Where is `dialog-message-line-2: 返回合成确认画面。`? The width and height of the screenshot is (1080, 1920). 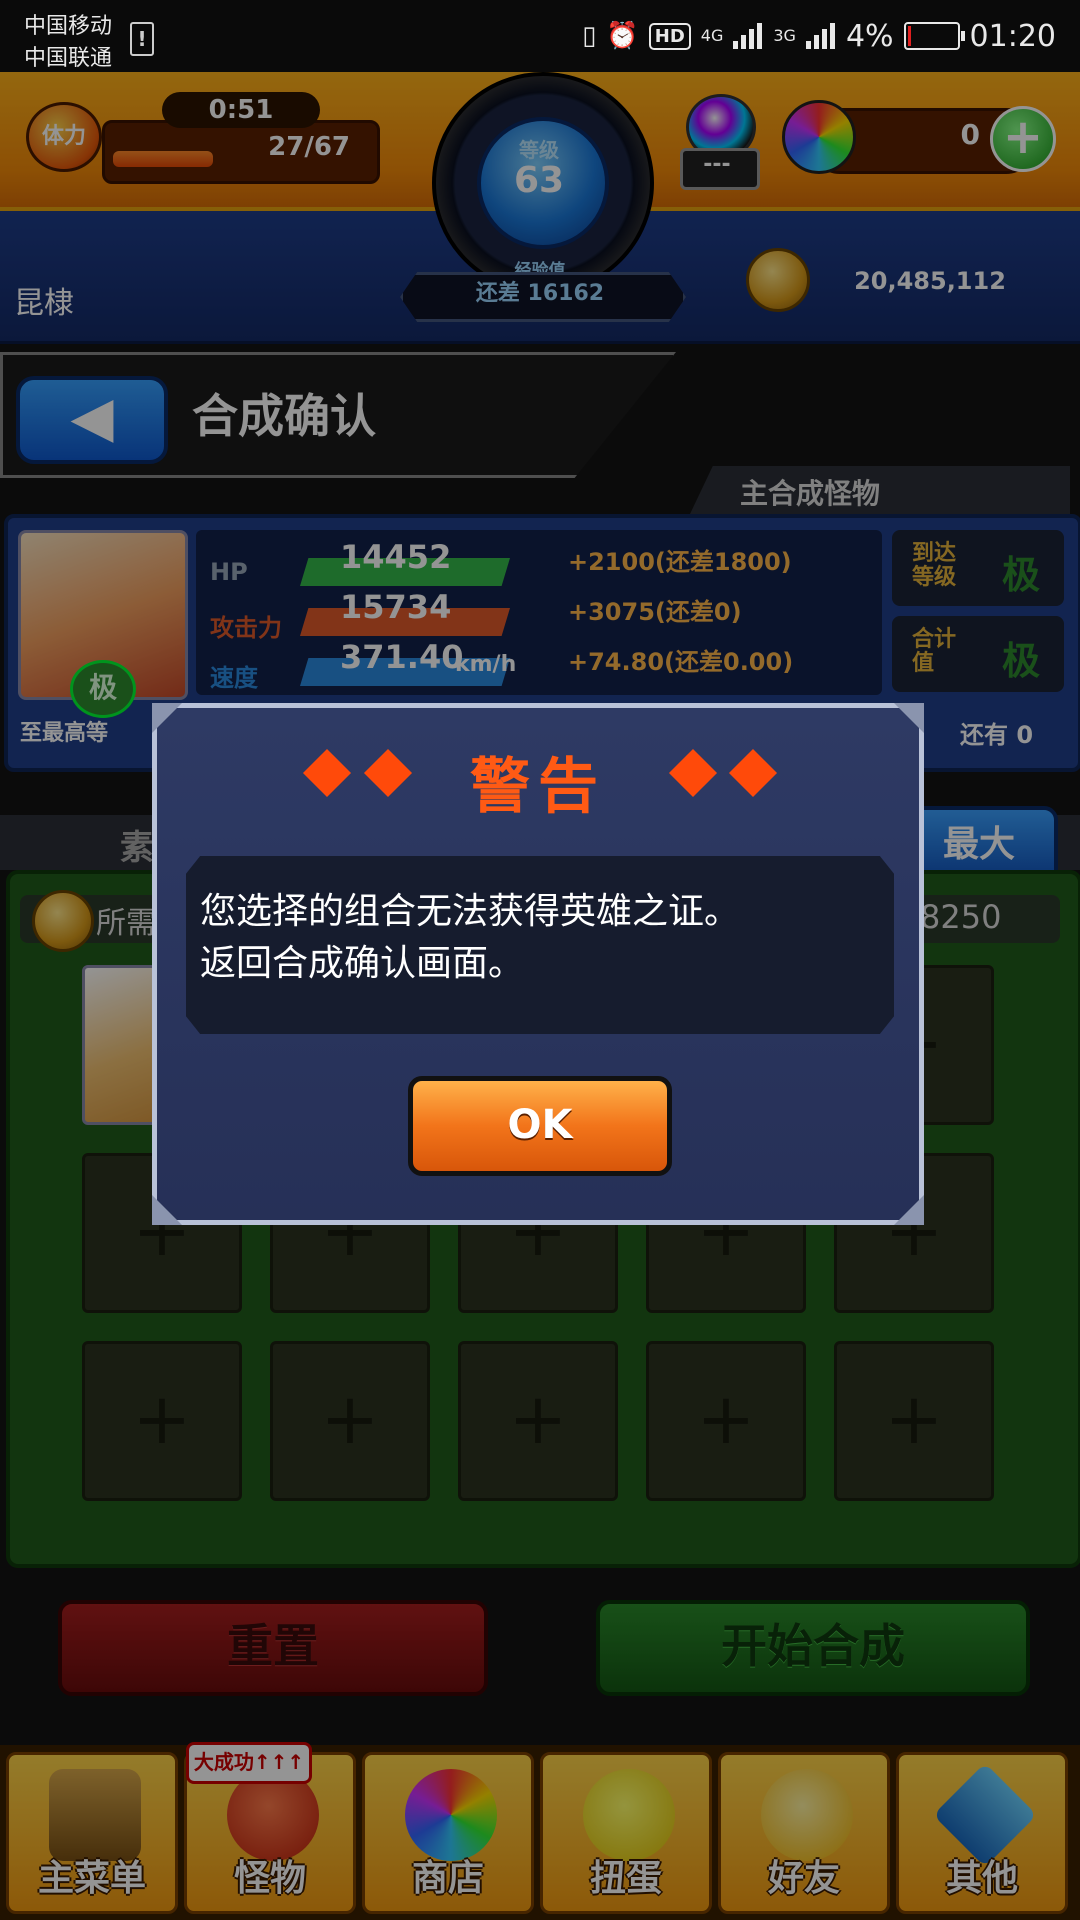
dialog-message-line-2: 返回合成确认画面。 is located at coordinates (362, 963).